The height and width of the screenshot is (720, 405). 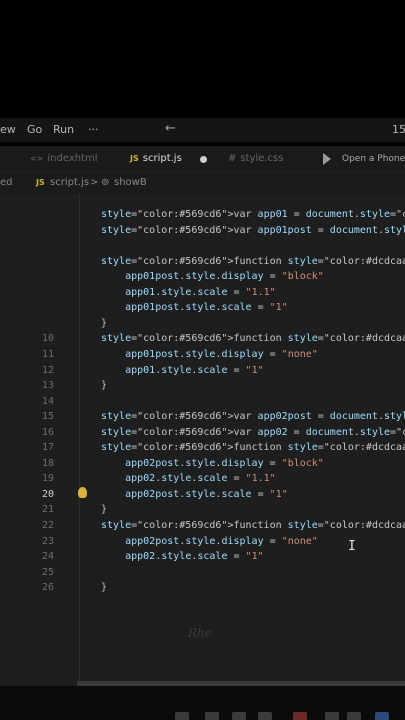 What do you see at coordinates (63, 129) in the screenshot?
I see `menu-run: Run` at bounding box center [63, 129].